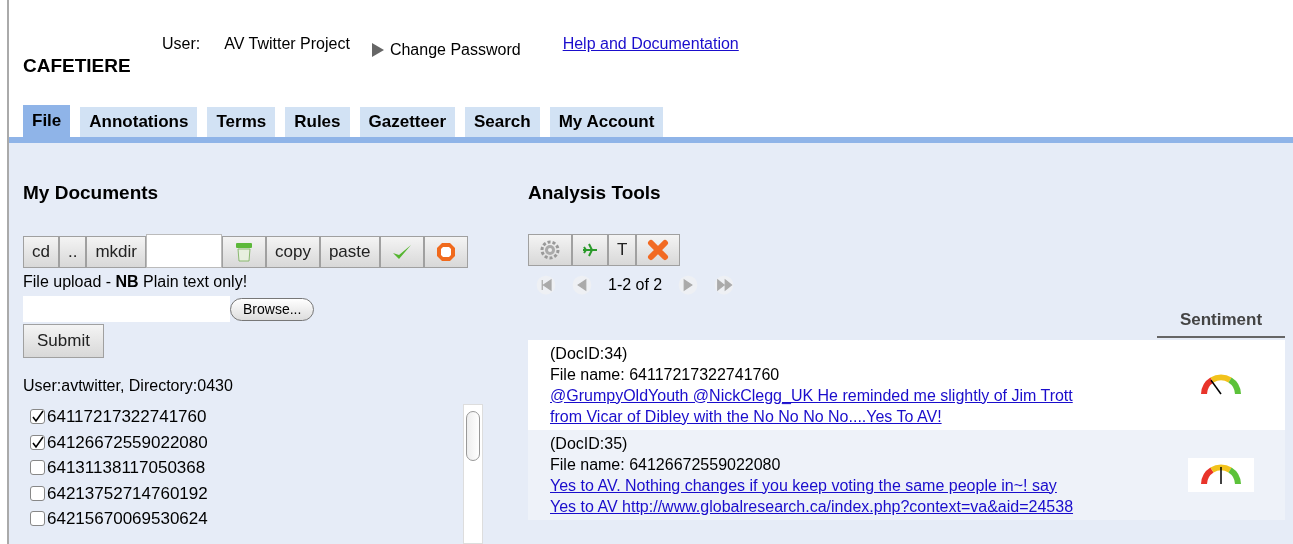 The image size is (1293, 544). What do you see at coordinates (184, 251) in the screenshot?
I see `folder-name-field` at bounding box center [184, 251].